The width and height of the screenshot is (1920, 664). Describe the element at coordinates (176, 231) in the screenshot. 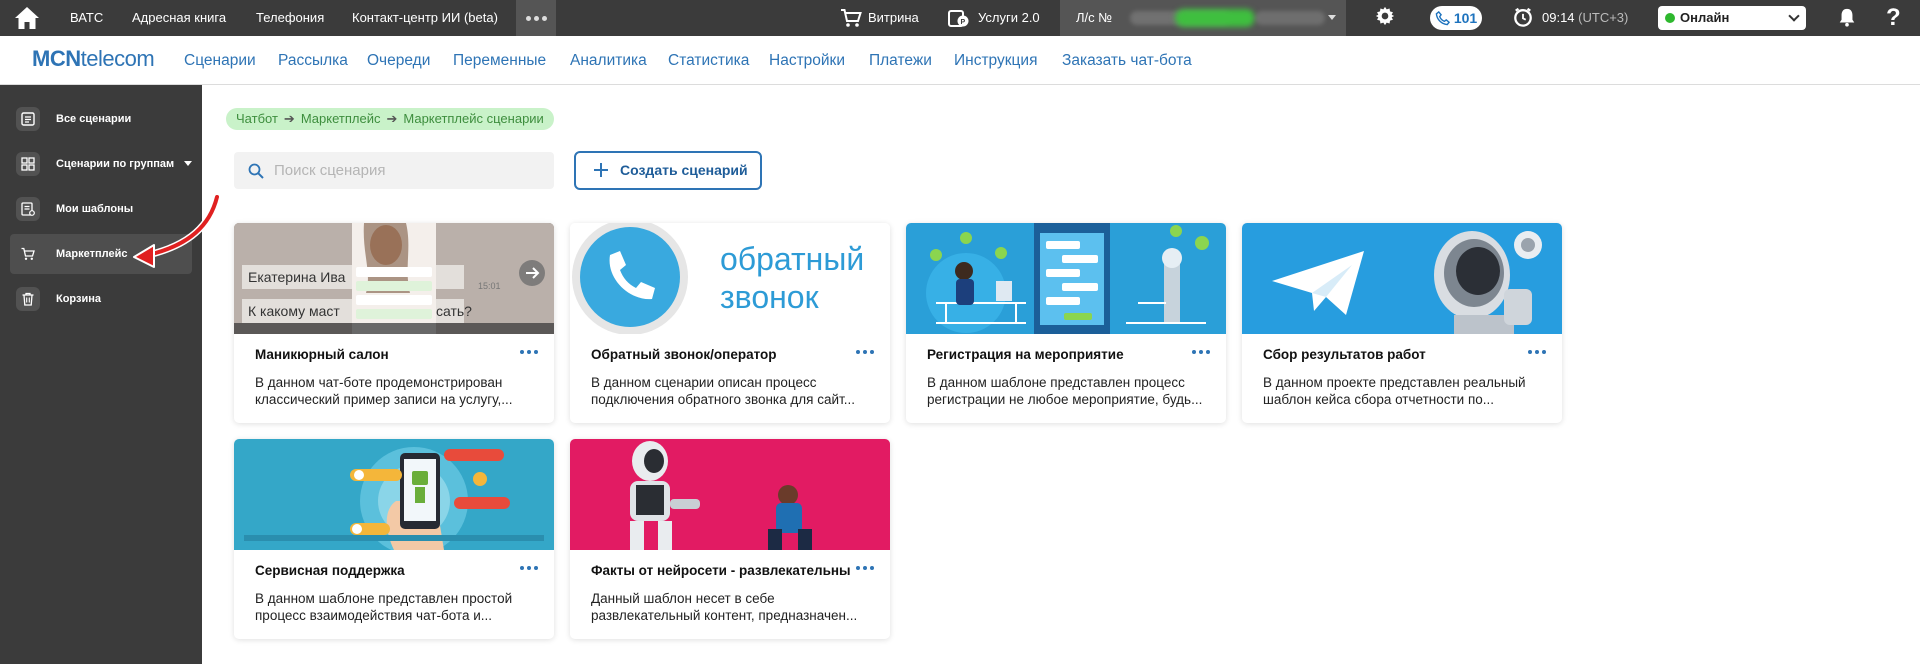

I see `annotation-arrow-icon` at that location.